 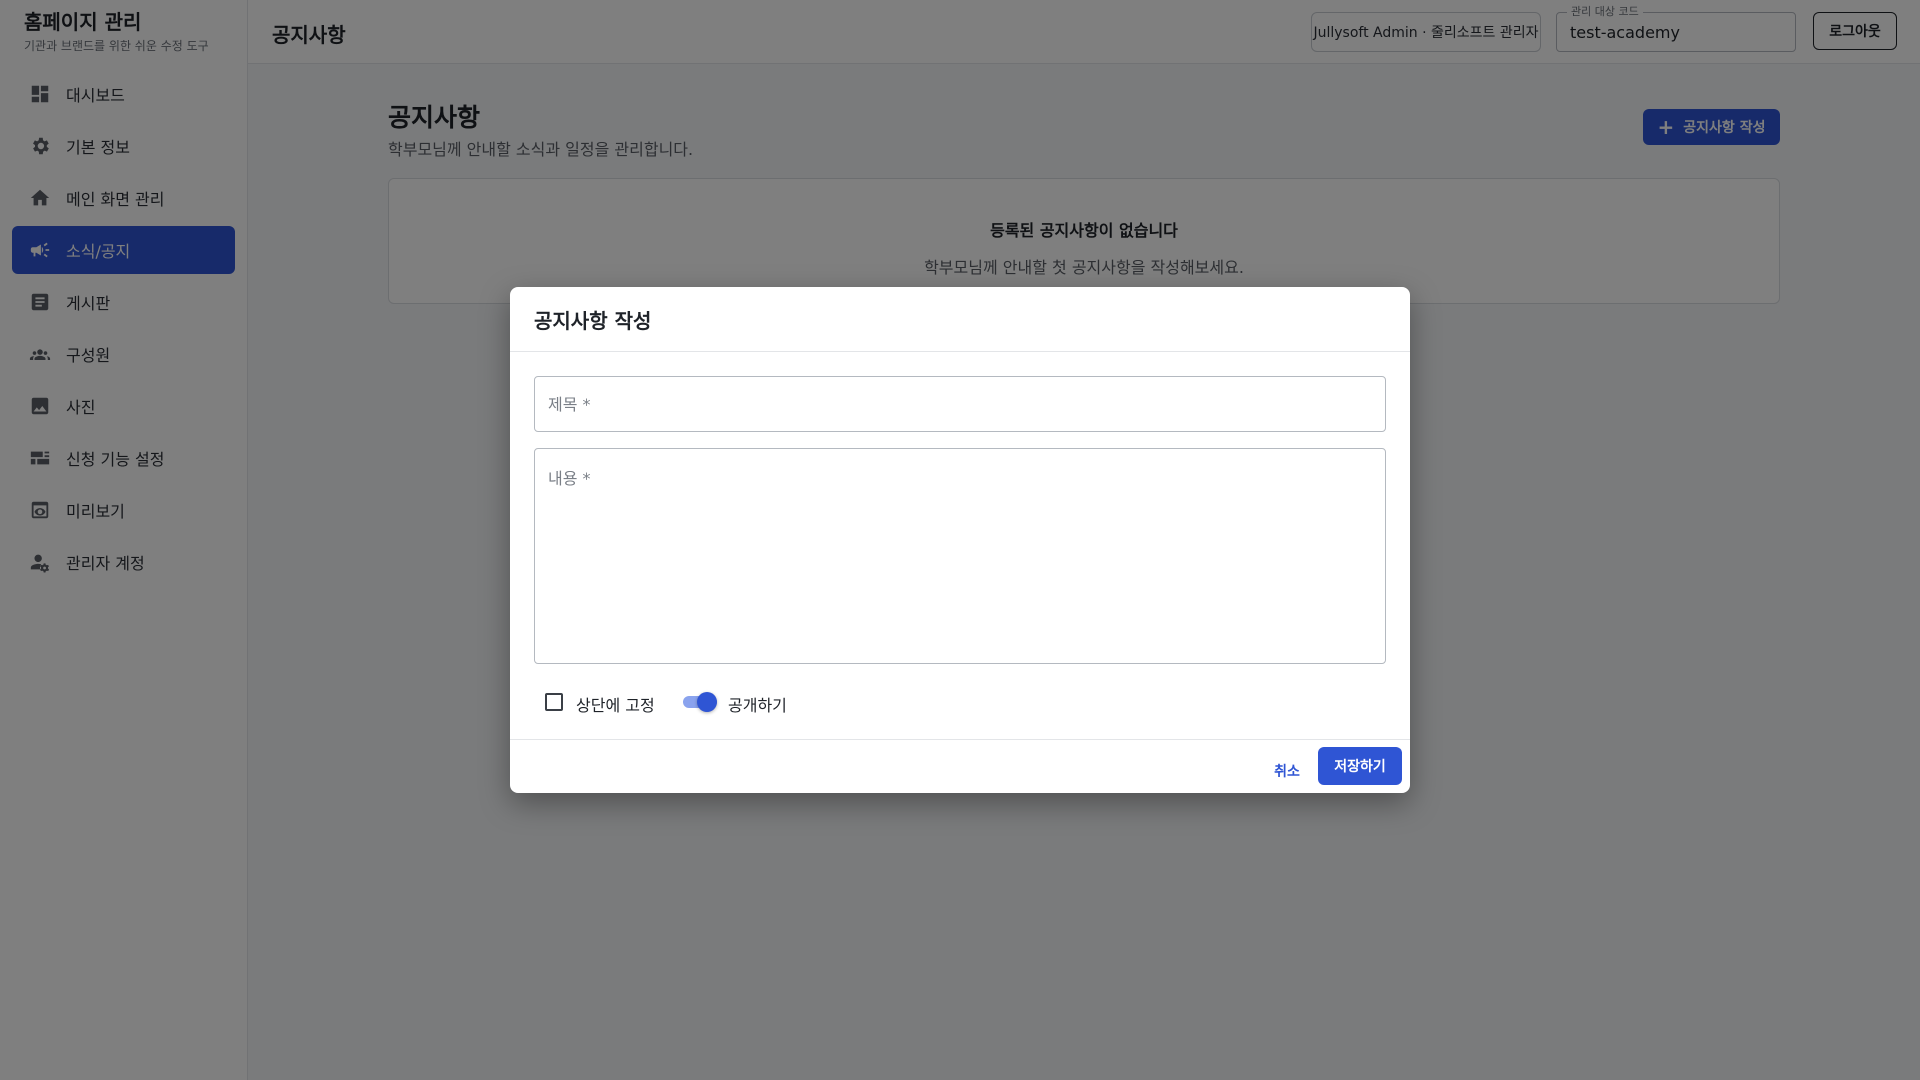 I want to click on notice-title-input, so click(x=960, y=404).